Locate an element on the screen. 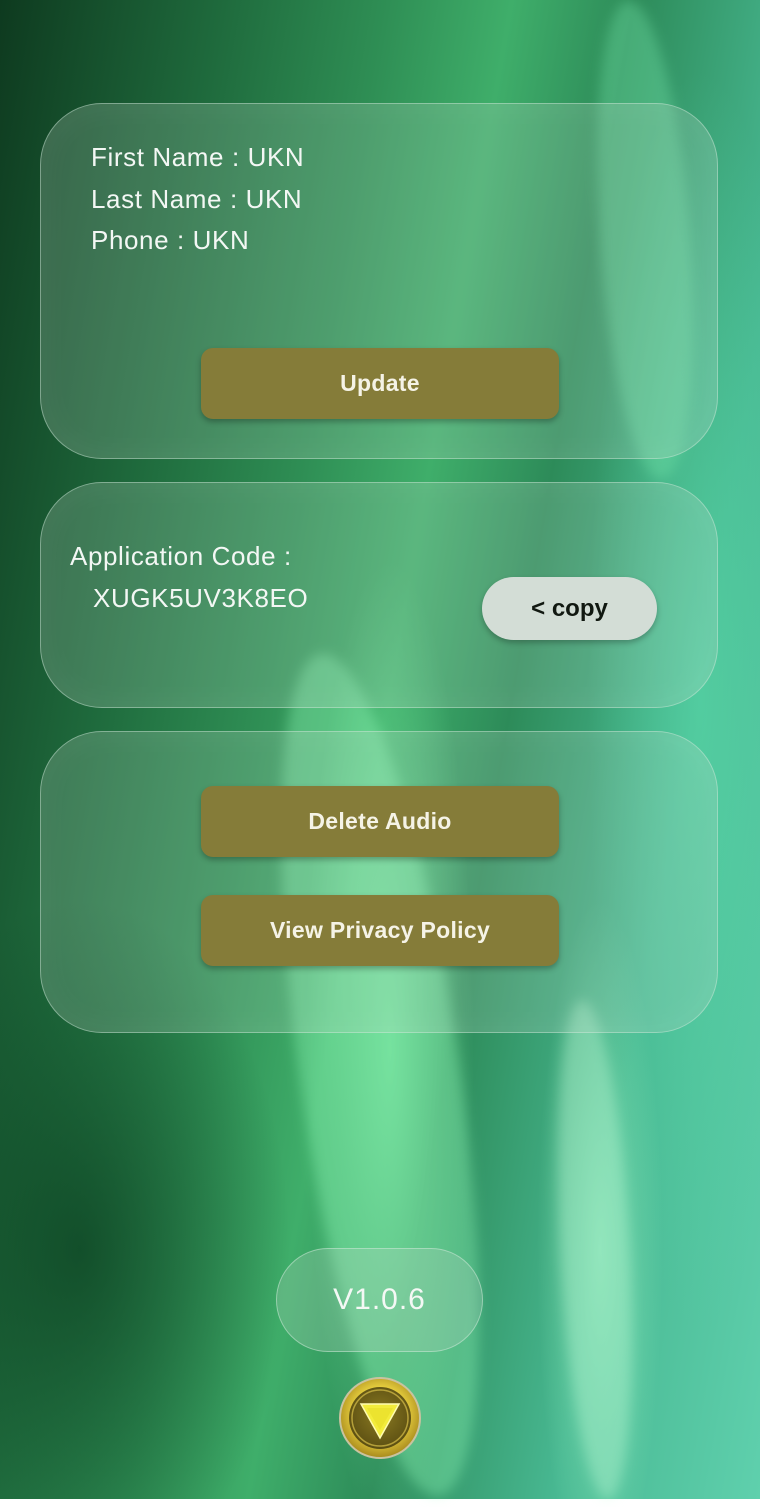 The image size is (760, 1507). update-button-label: Update is located at coordinates (380, 383).